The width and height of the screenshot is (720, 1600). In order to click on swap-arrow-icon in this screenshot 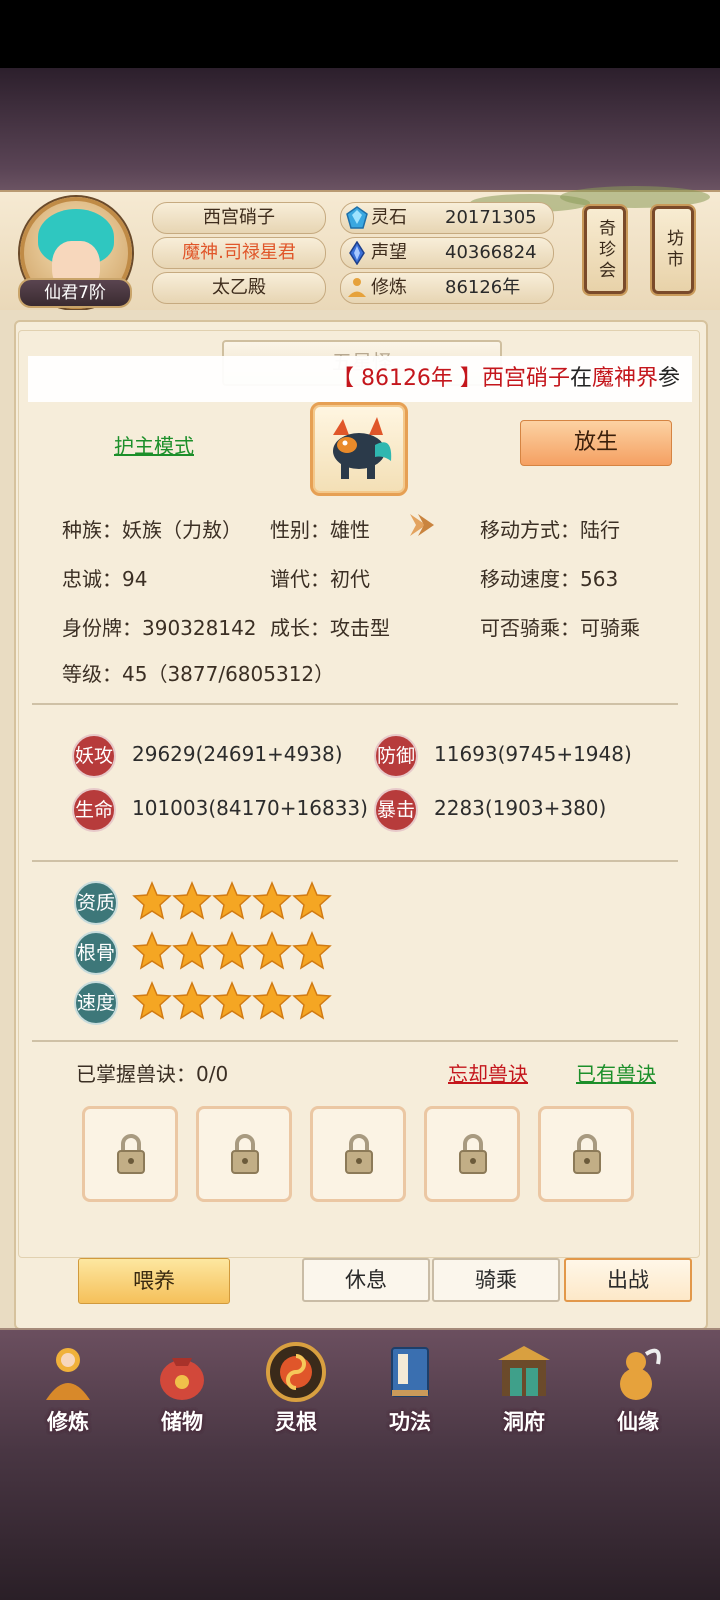, I will do `click(421, 525)`.